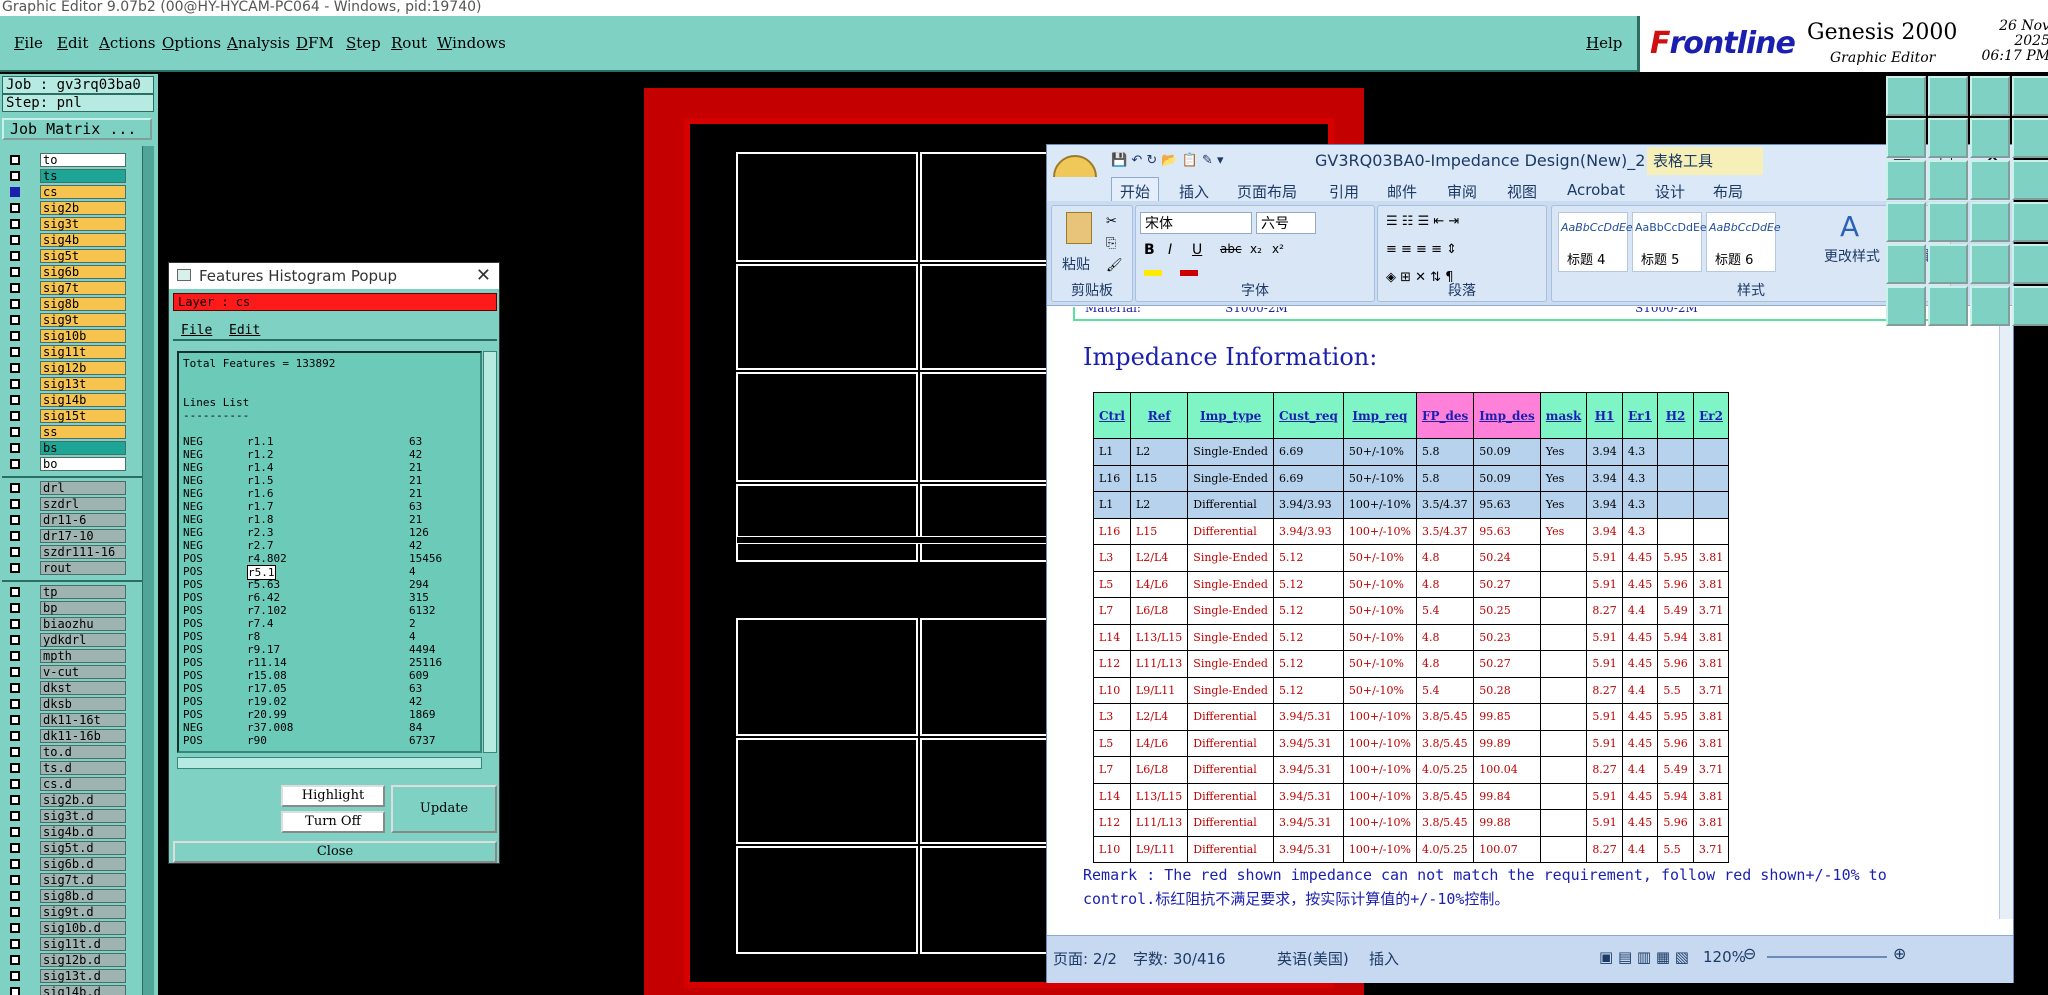  What do you see at coordinates (1112, 611) in the screenshot?
I see `table-cell: L7` at bounding box center [1112, 611].